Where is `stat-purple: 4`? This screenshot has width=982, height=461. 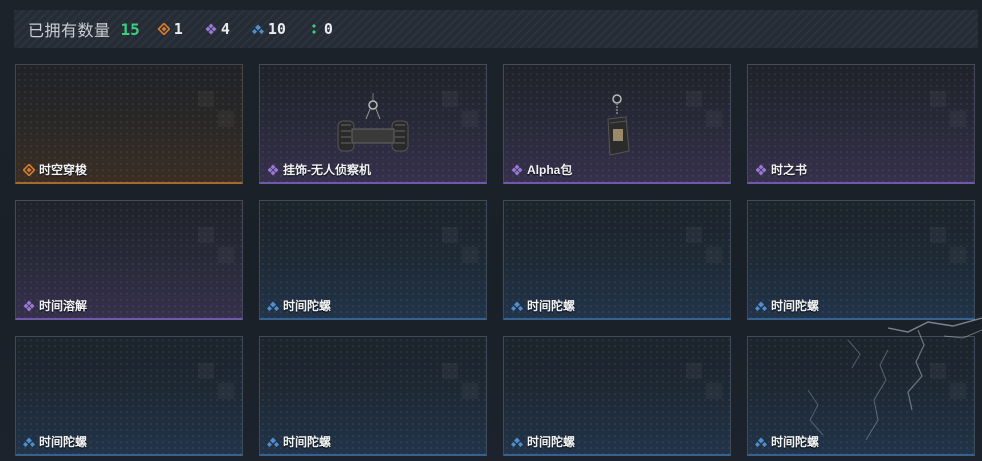
stat-purple: 4 is located at coordinates (217, 29).